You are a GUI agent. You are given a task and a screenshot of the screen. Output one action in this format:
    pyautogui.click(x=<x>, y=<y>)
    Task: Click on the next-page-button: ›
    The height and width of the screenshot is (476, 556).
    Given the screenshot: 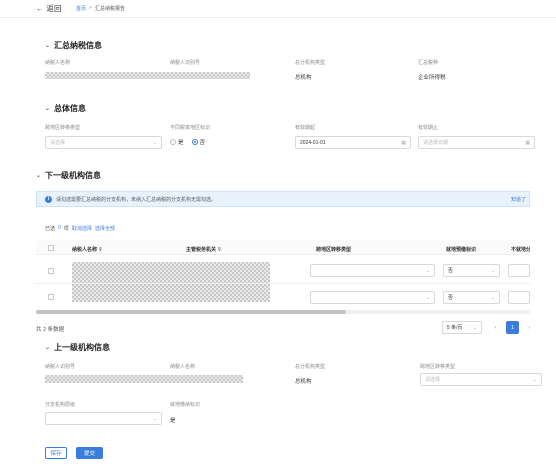 What is the action you would take?
    pyautogui.click(x=529, y=327)
    